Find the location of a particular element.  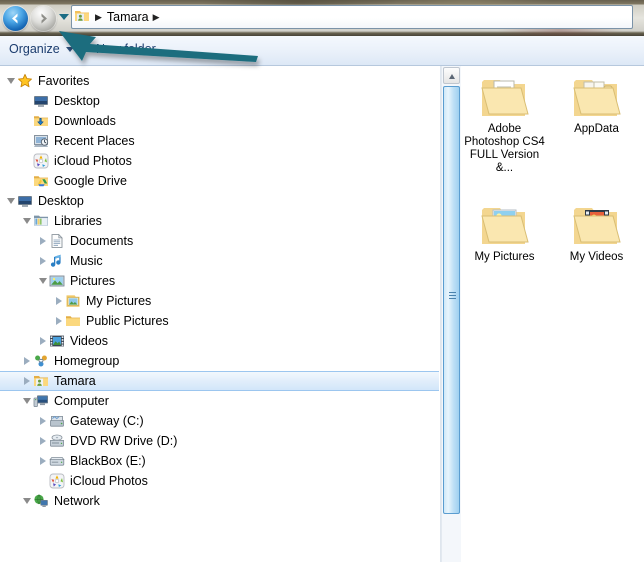

videos-icon is located at coordinates (57, 341).